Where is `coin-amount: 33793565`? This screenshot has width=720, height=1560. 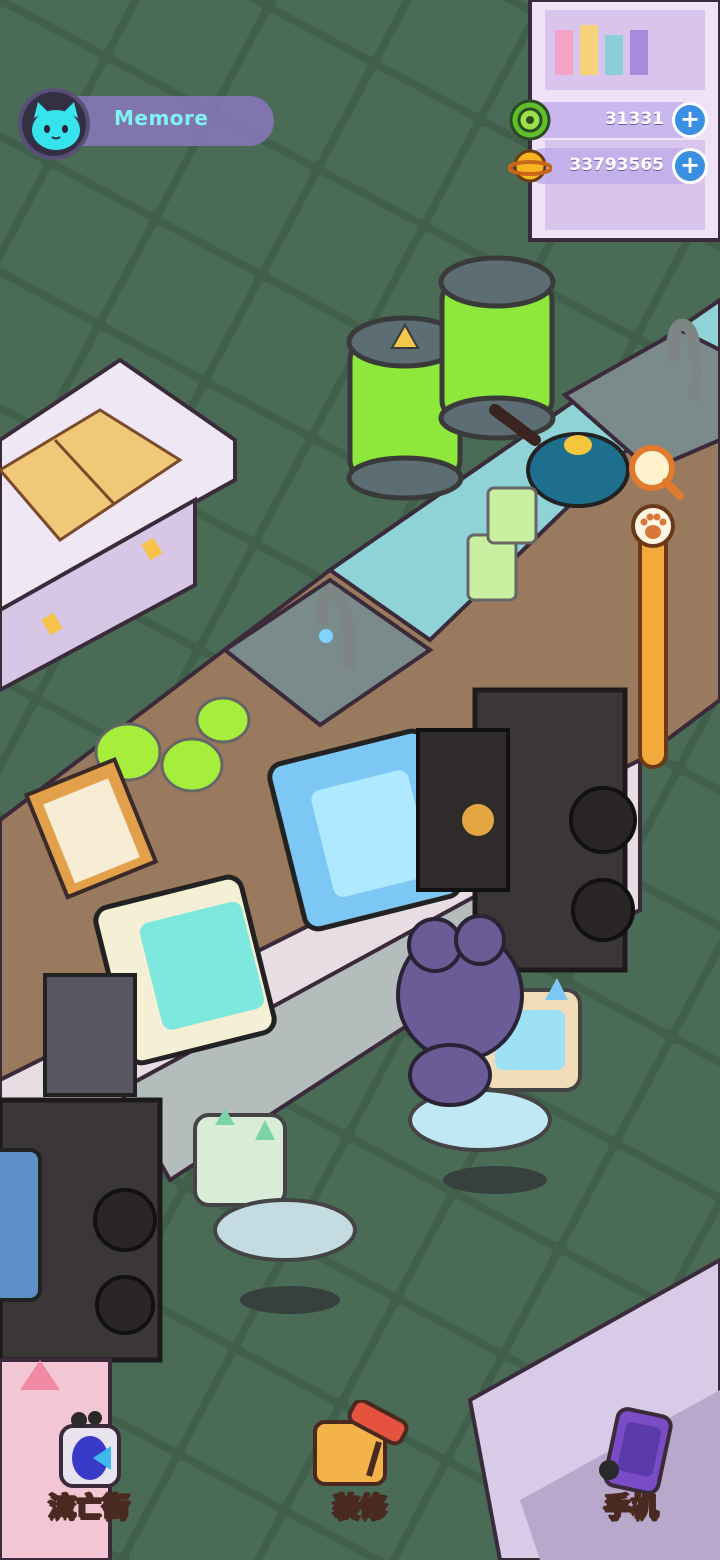
coin-amount: 33793565 is located at coordinates (616, 165).